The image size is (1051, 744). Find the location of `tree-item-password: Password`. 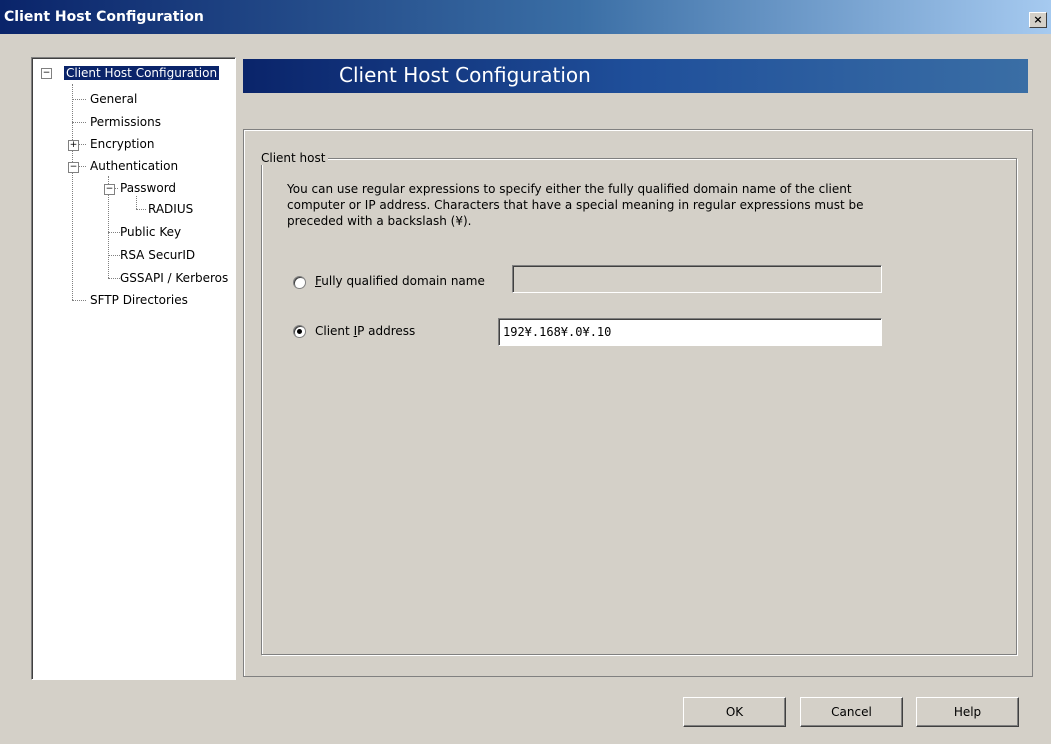

tree-item-password: Password is located at coordinates (148, 188).